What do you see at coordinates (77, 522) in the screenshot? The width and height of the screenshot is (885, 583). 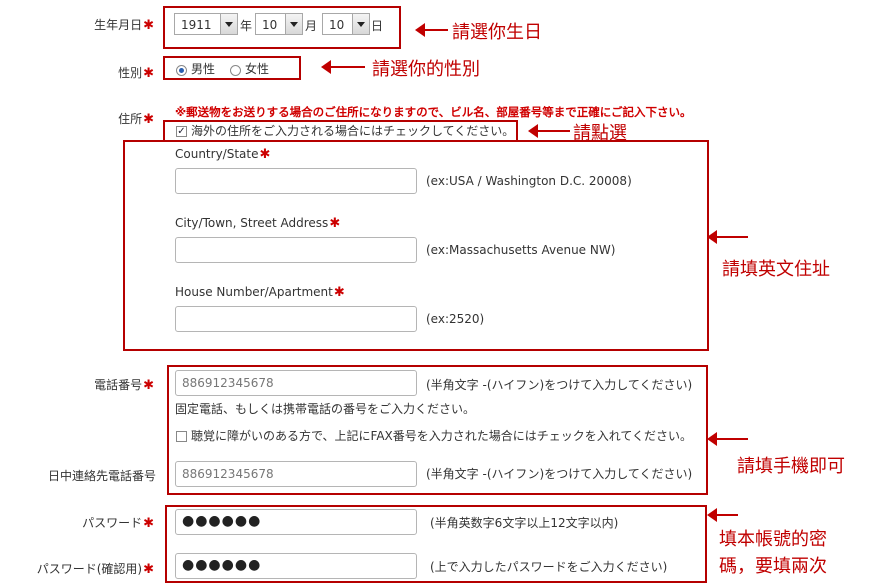 I see `password-label: パスワード✱` at bounding box center [77, 522].